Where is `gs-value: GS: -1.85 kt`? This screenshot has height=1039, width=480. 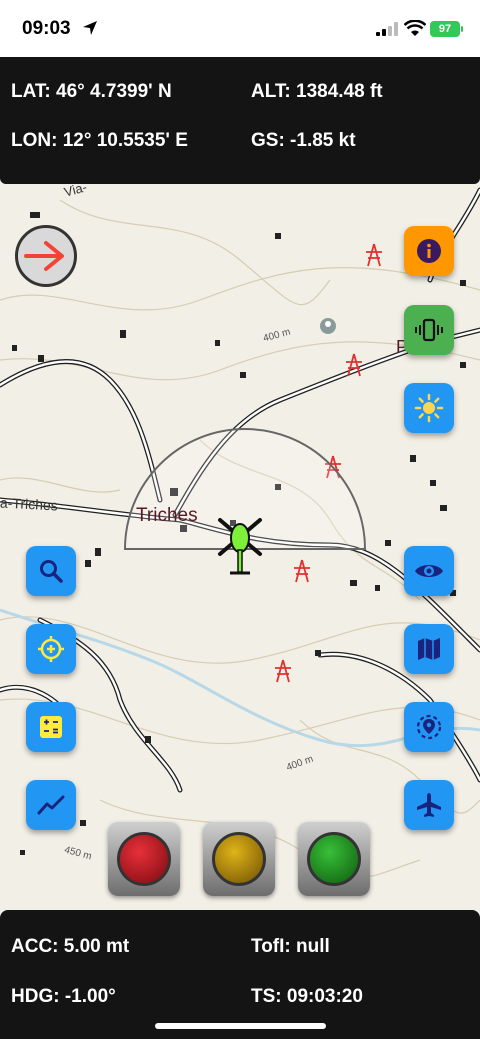 gs-value: GS: -1.85 kt is located at coordinates (303, 140).